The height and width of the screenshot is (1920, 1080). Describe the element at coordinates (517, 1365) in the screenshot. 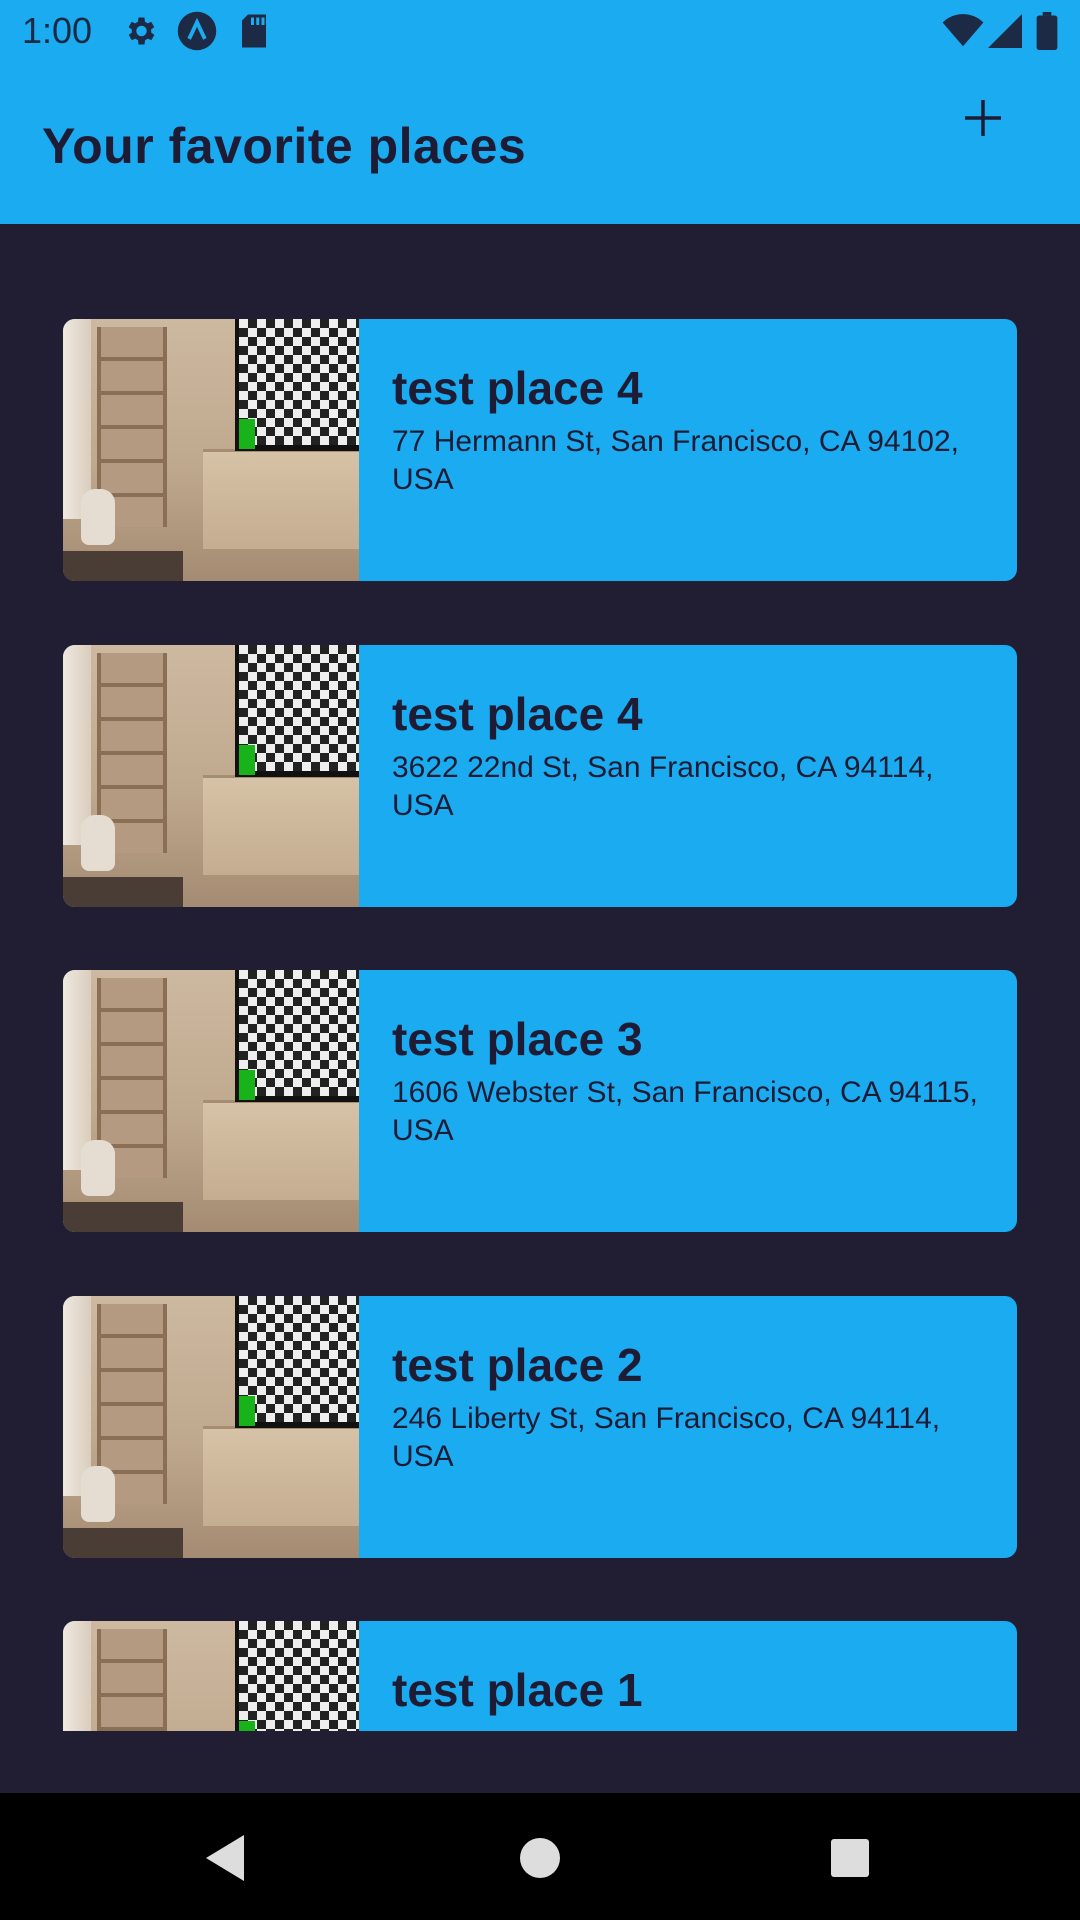

I see `place-title: test place 2` at that location.